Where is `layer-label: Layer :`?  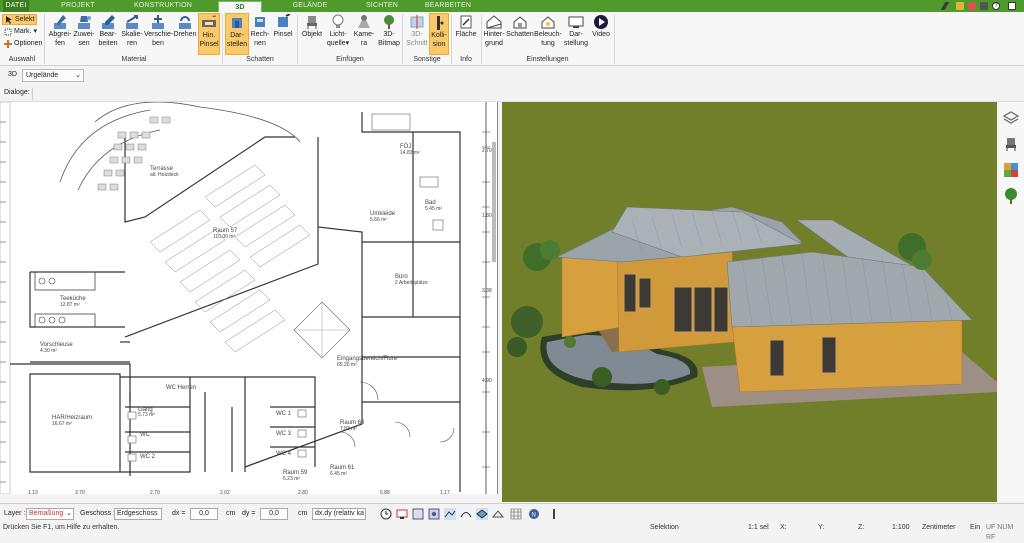 layer-label: Layer : is located at coordinates (15, 513).